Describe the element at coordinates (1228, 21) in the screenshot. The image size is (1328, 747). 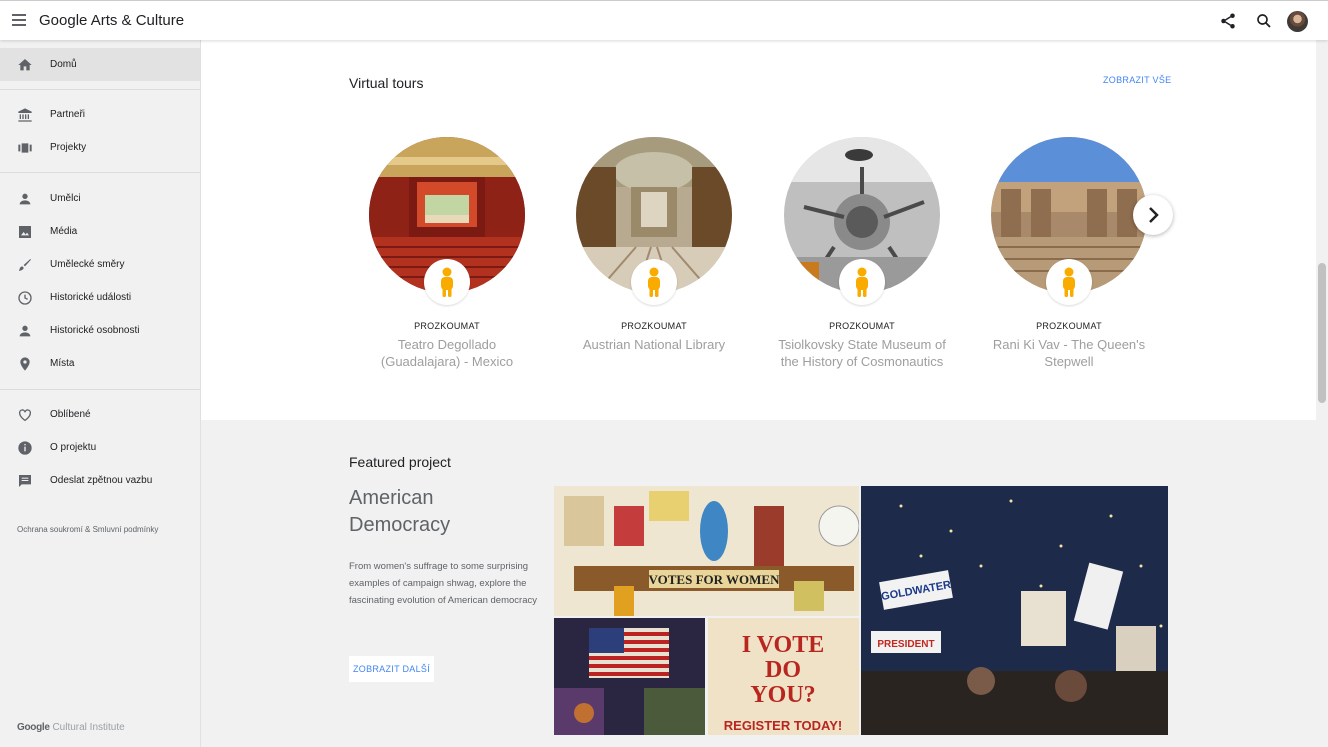
I see `share-icon` at that location.